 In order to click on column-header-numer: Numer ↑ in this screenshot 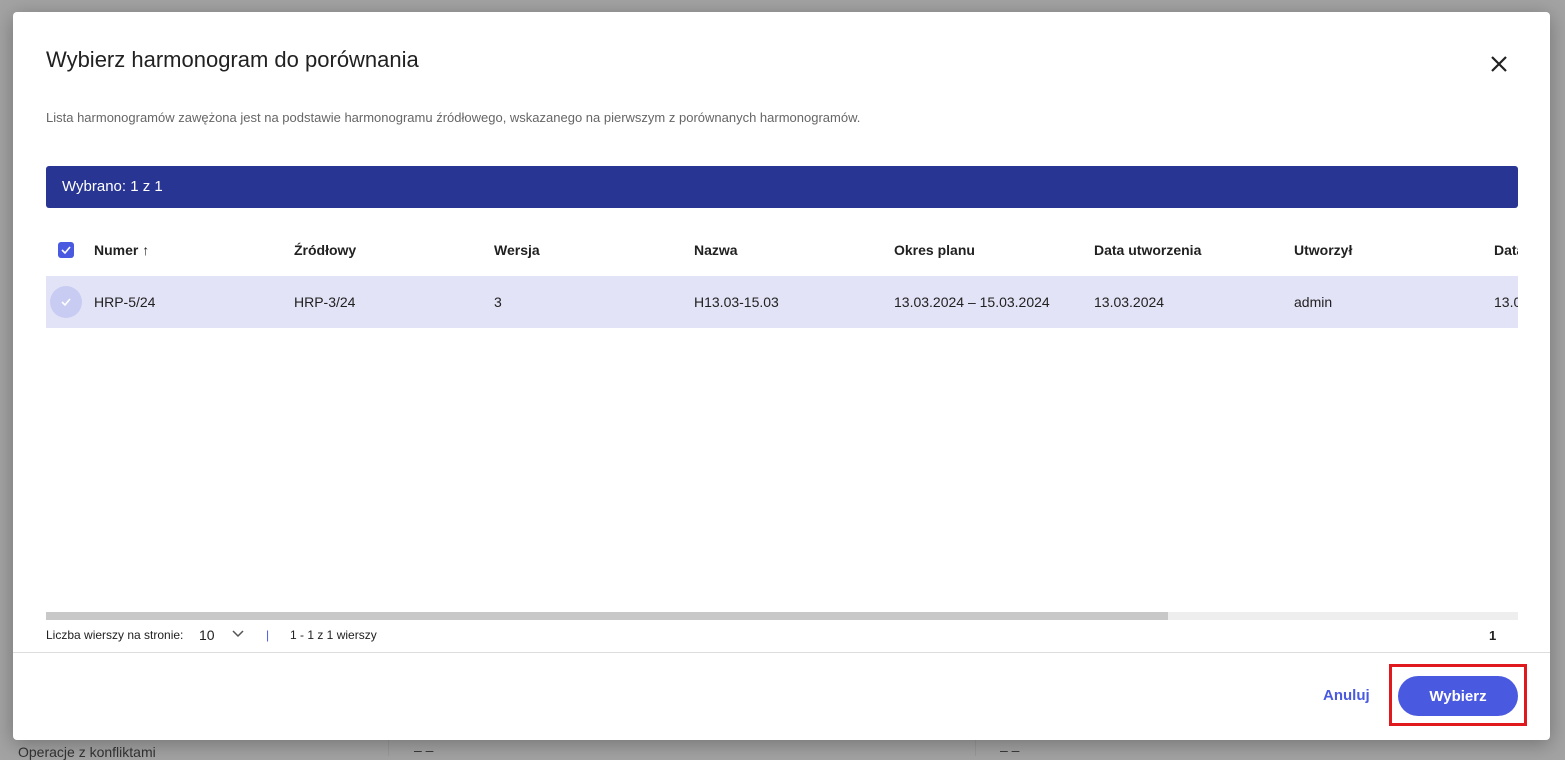, I will do `click(121, 250)`.